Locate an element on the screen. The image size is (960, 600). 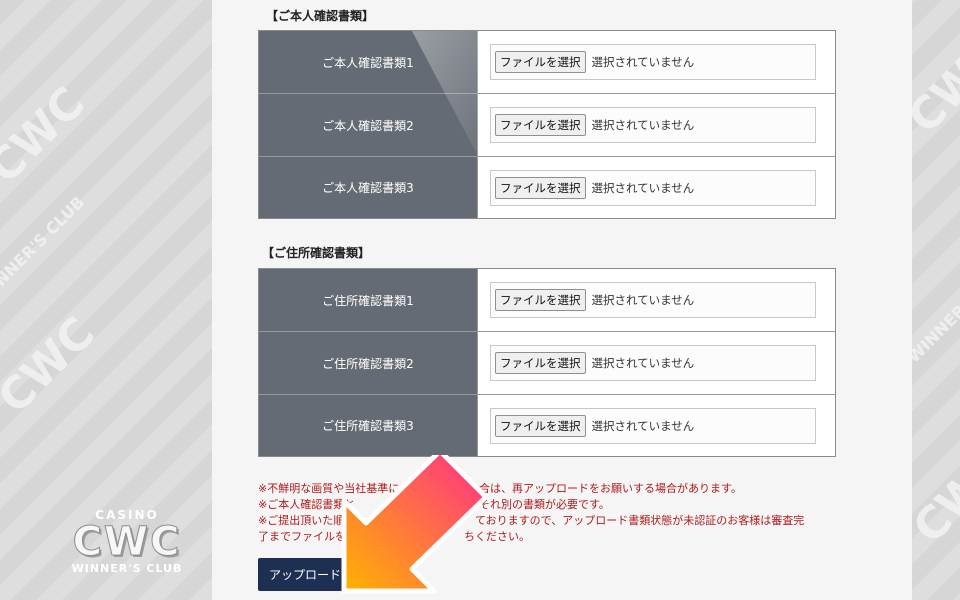
table-row: ご住所確認書類1 ファイルを選択 選択されていません is located at coordinates (547, 300).